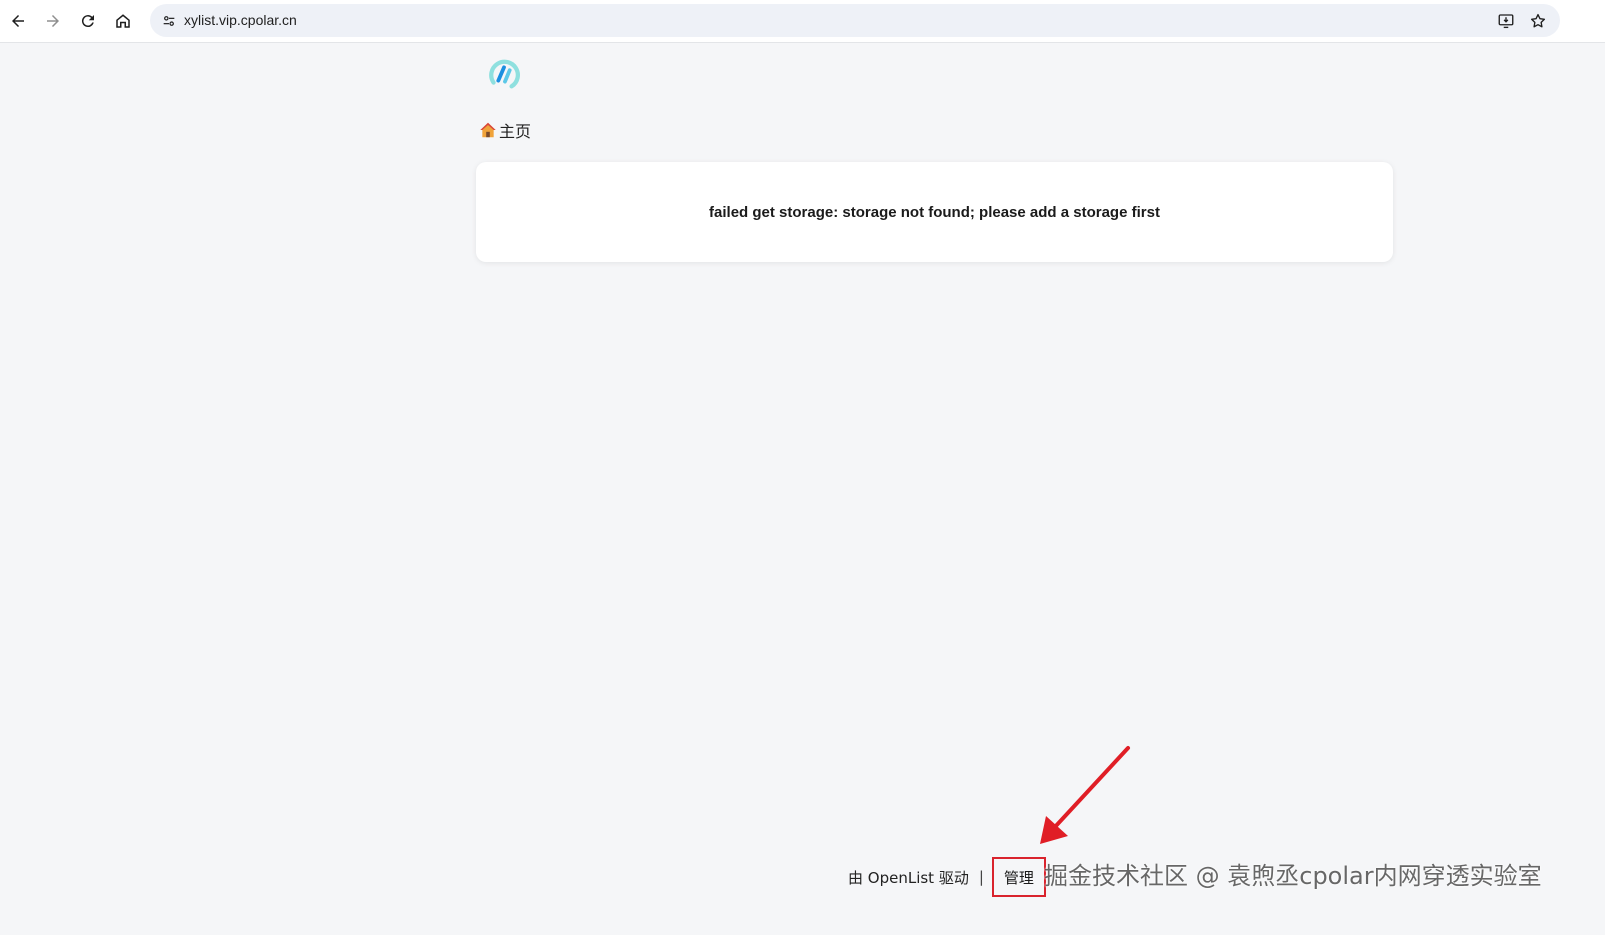  Describe the element at coordinates (515, 130) in the screenshot. I see `breadcrumb-home-link: 主页` at that location.